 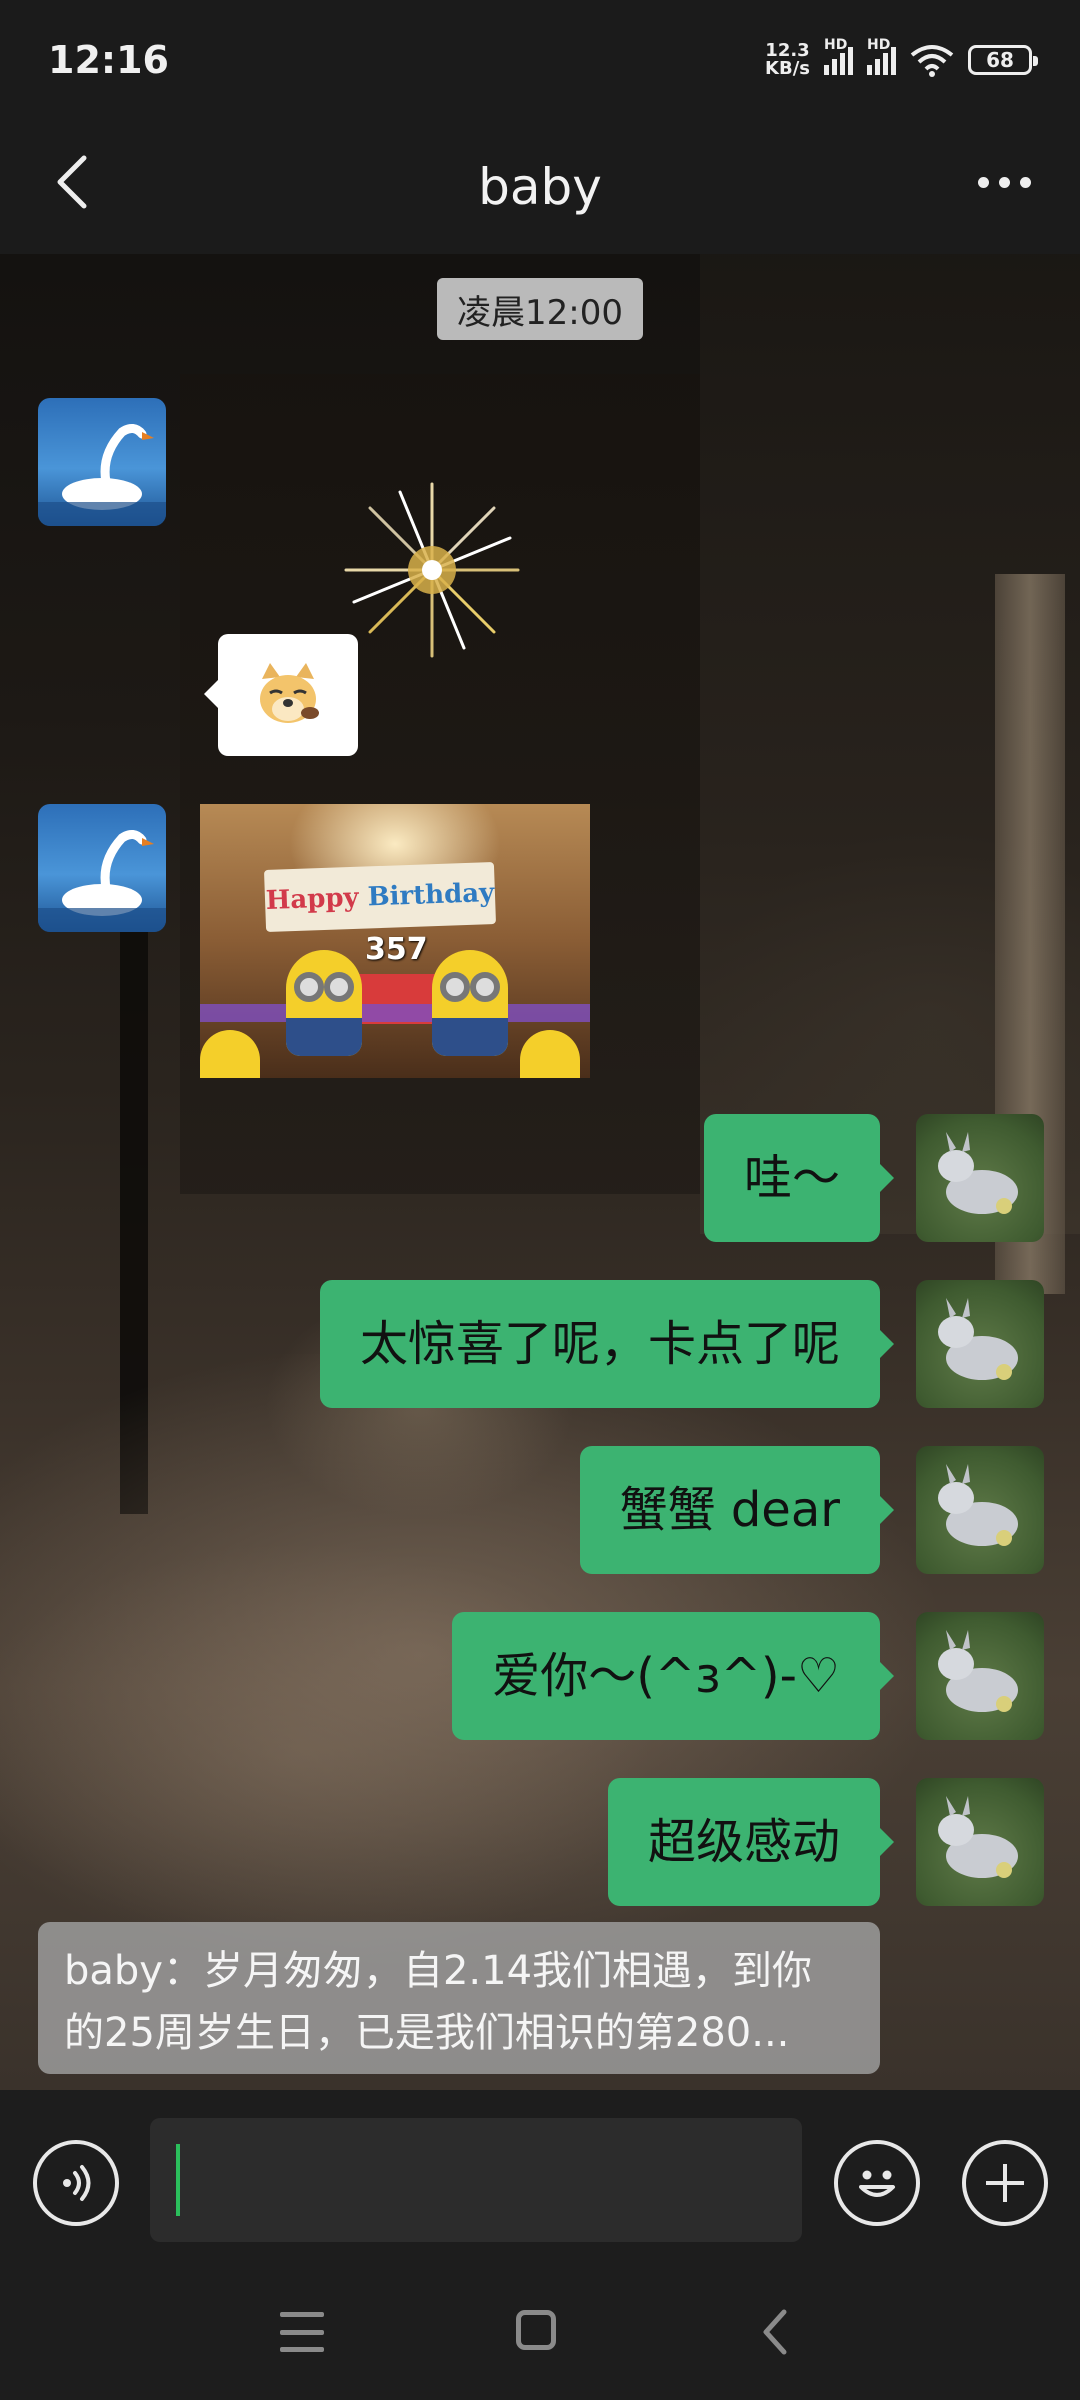 I want to click on emoji-button, so click(x=877, y=2183).